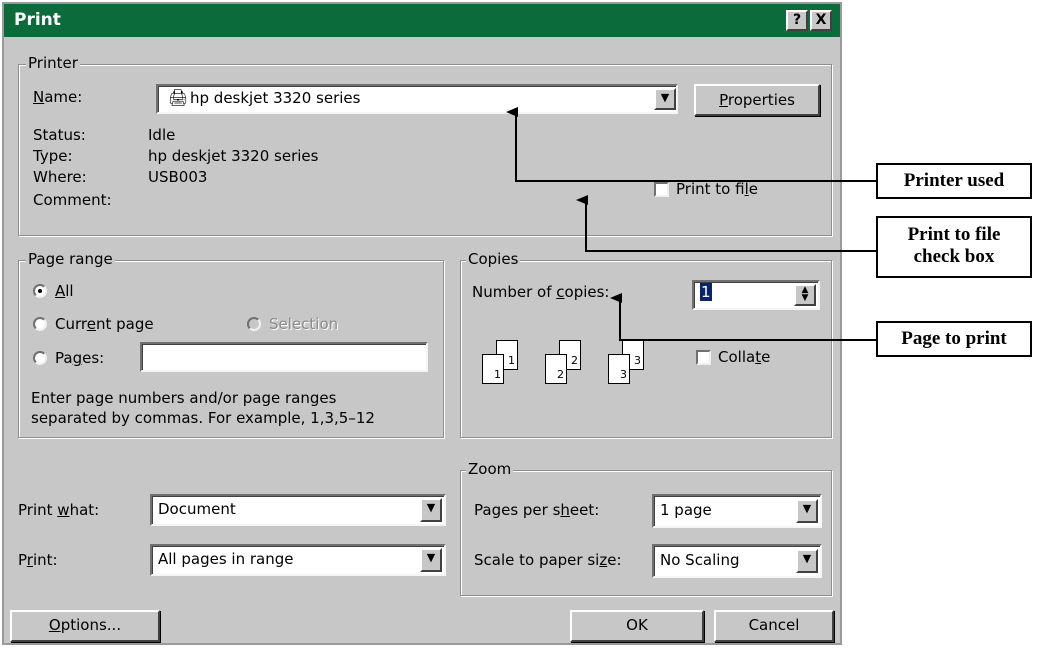  What do you see at coordinates (691, 144) in the screenshot?
I see `printer-used-arrow` at bounding box center [691, 144].